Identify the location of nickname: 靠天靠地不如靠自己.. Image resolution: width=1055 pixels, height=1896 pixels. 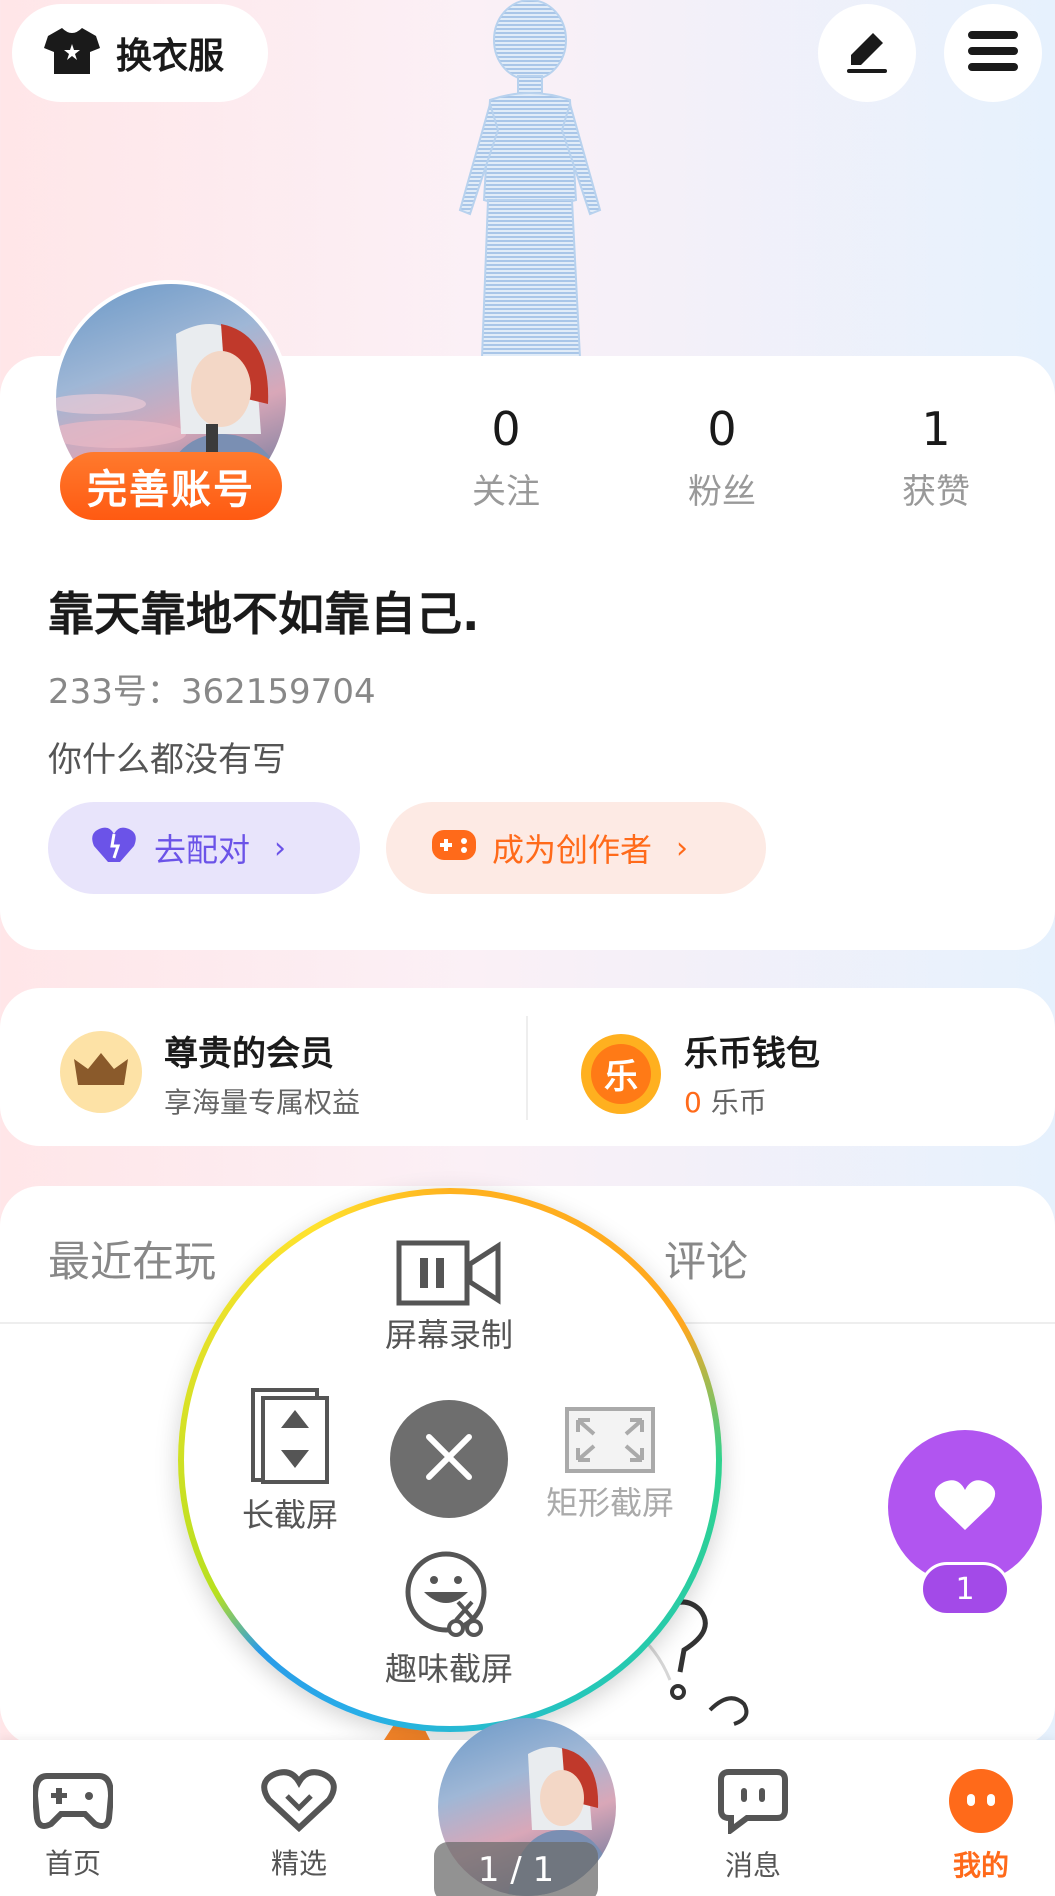
(264, 614).